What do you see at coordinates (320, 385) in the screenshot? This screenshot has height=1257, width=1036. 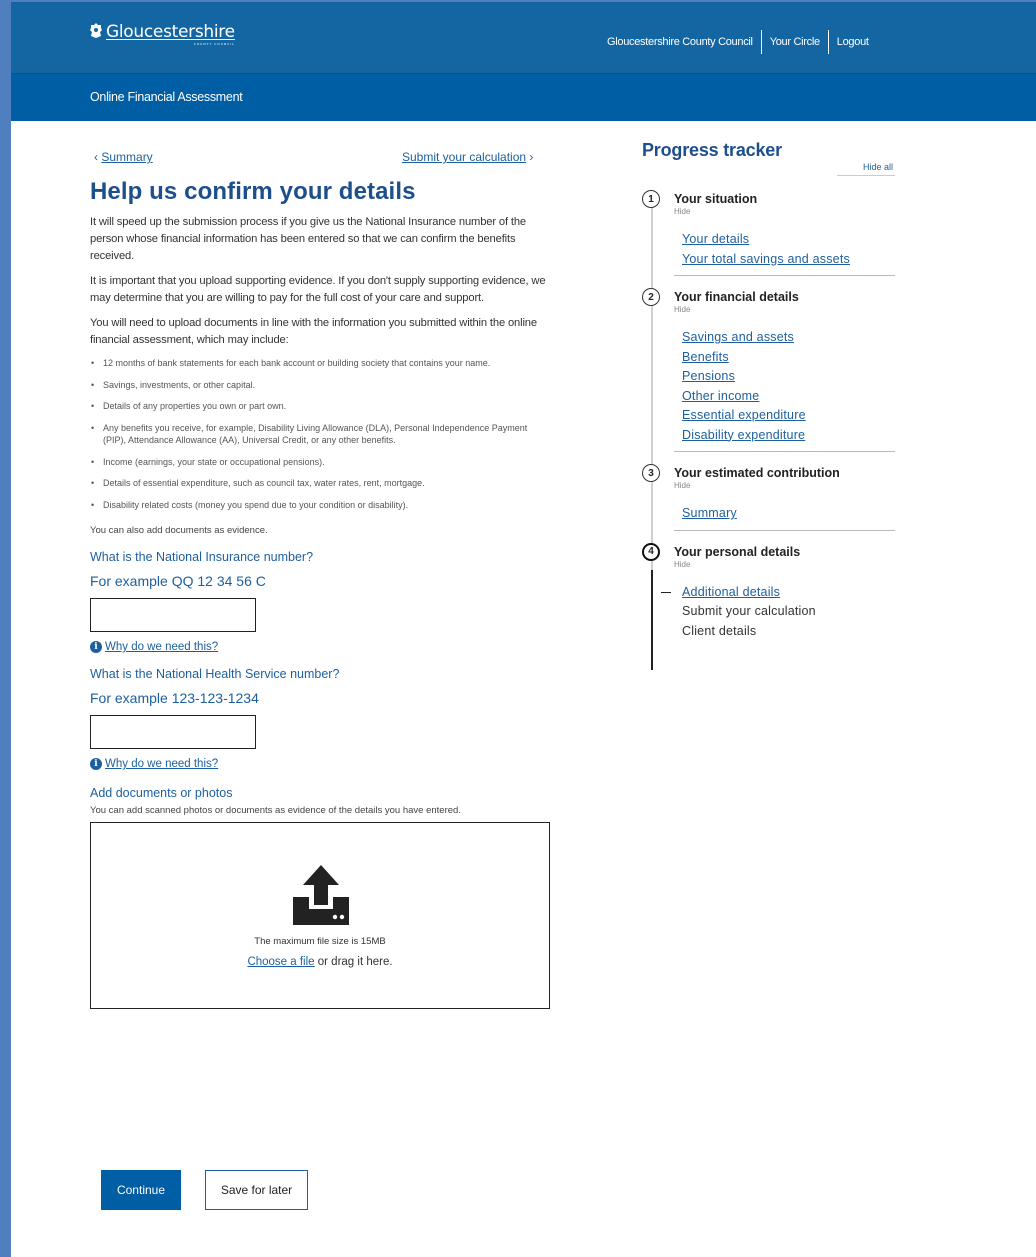 I see `list-item: Savings, investments, or other capital.` at bounding box center [320, 385].